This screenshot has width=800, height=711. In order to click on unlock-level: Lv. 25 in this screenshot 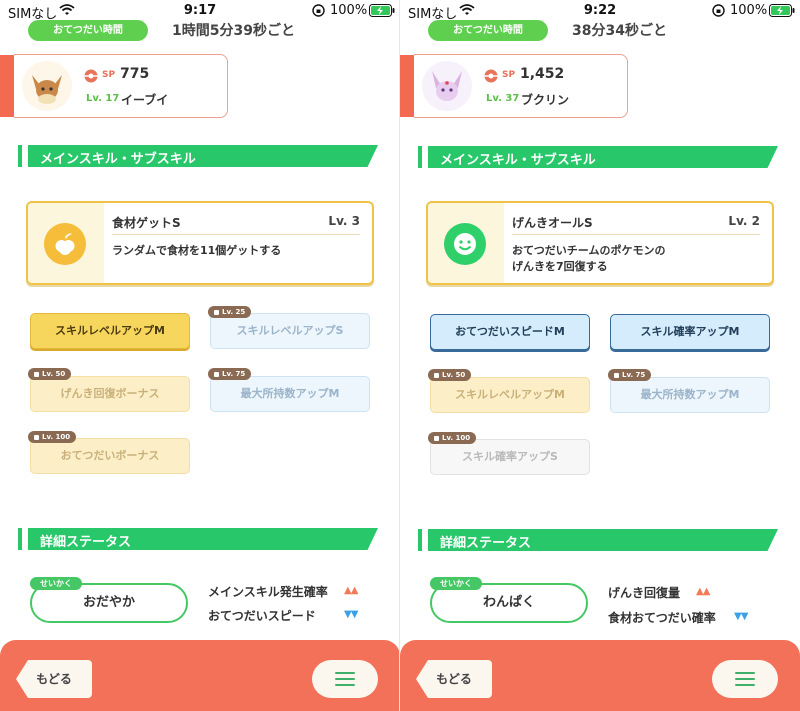, I will do `click(234, 312)`.